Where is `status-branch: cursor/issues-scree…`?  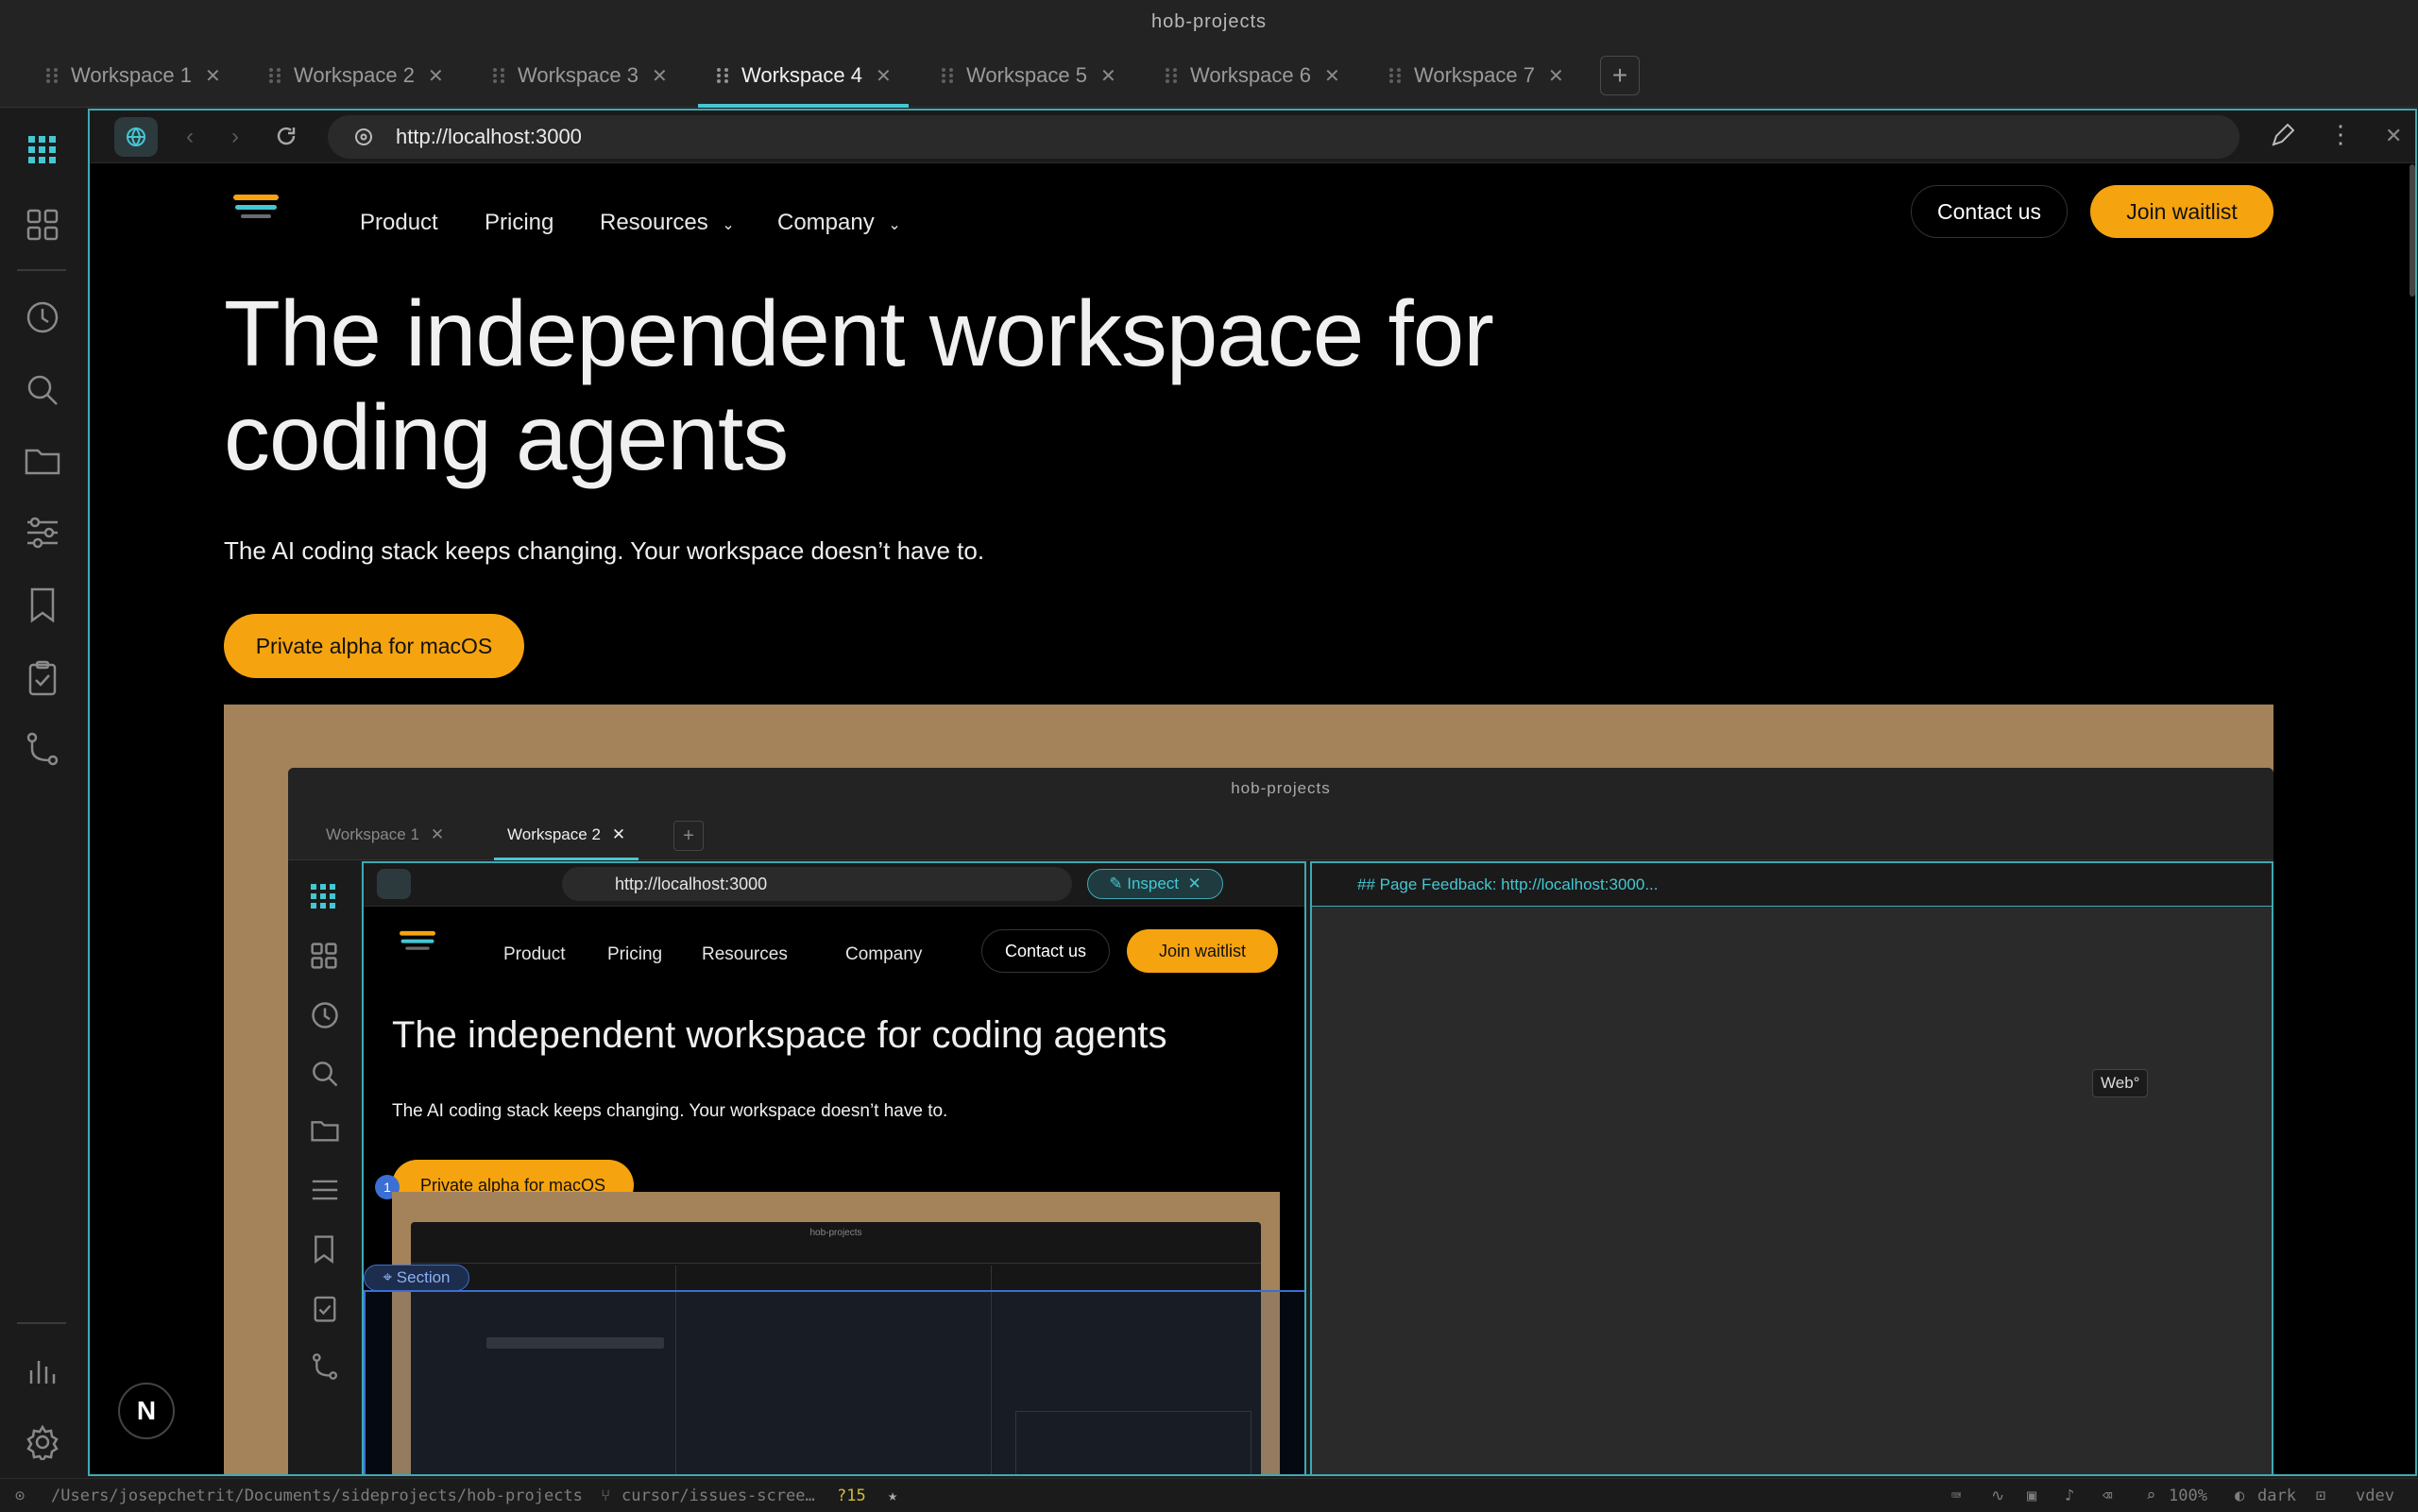
status-branch: cursor/issues-scree… is located at coordinates (718, 1496).